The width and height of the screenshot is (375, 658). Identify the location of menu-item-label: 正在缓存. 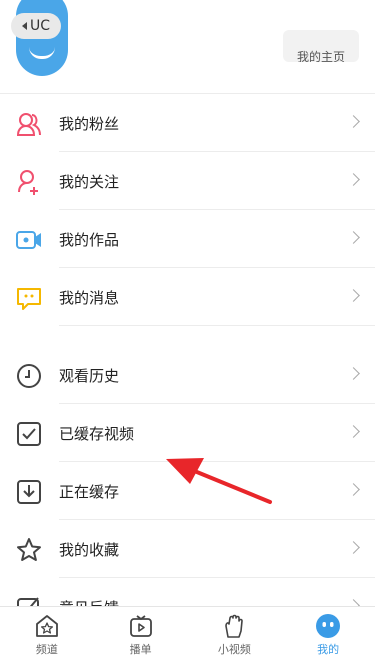
(89, 491).